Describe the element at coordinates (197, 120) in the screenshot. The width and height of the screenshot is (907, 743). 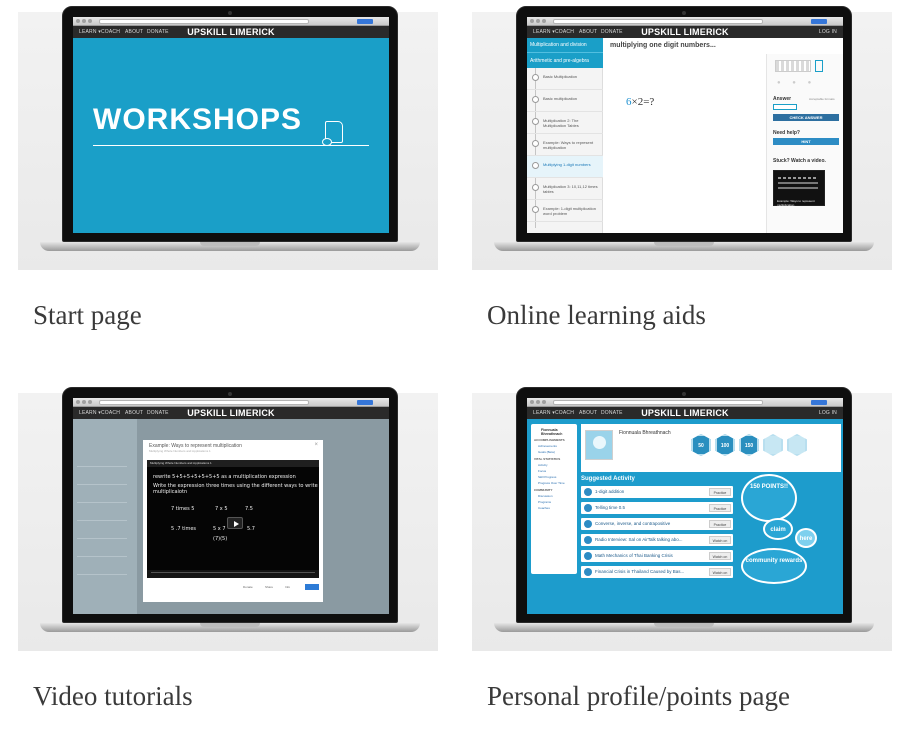
I see `hero-title: WORKSHOPS` at that location.